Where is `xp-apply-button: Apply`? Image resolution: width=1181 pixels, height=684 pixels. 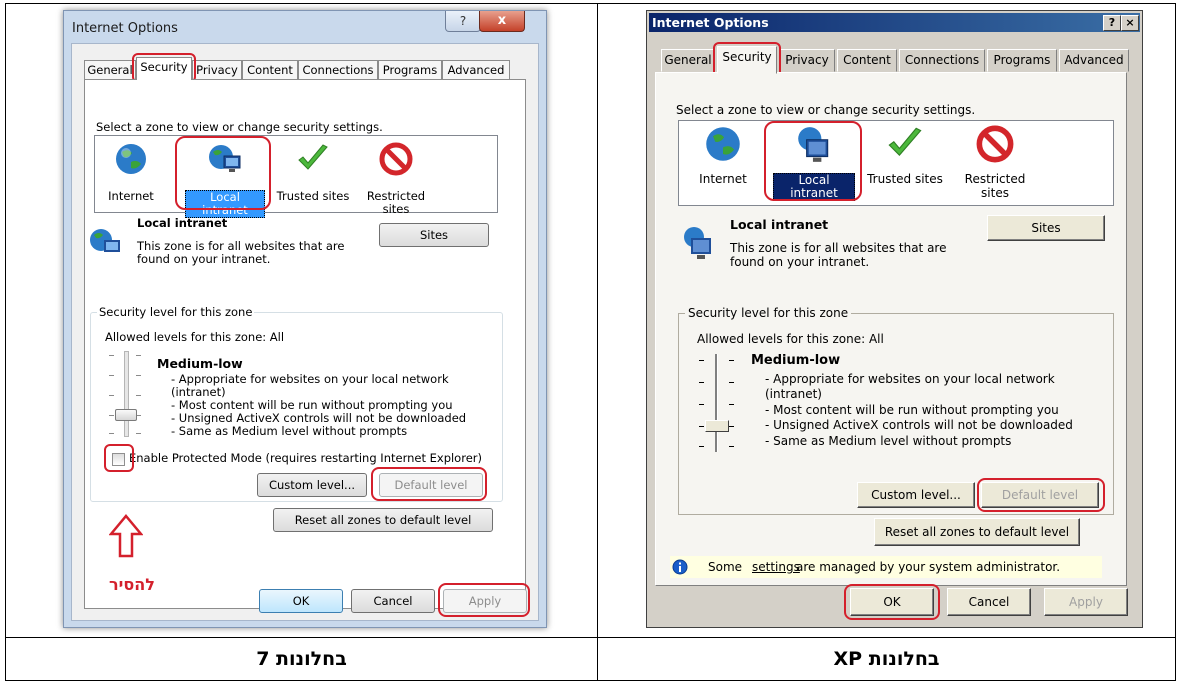 xp-apply-button: Apply is located at coordinates (1086, 602).